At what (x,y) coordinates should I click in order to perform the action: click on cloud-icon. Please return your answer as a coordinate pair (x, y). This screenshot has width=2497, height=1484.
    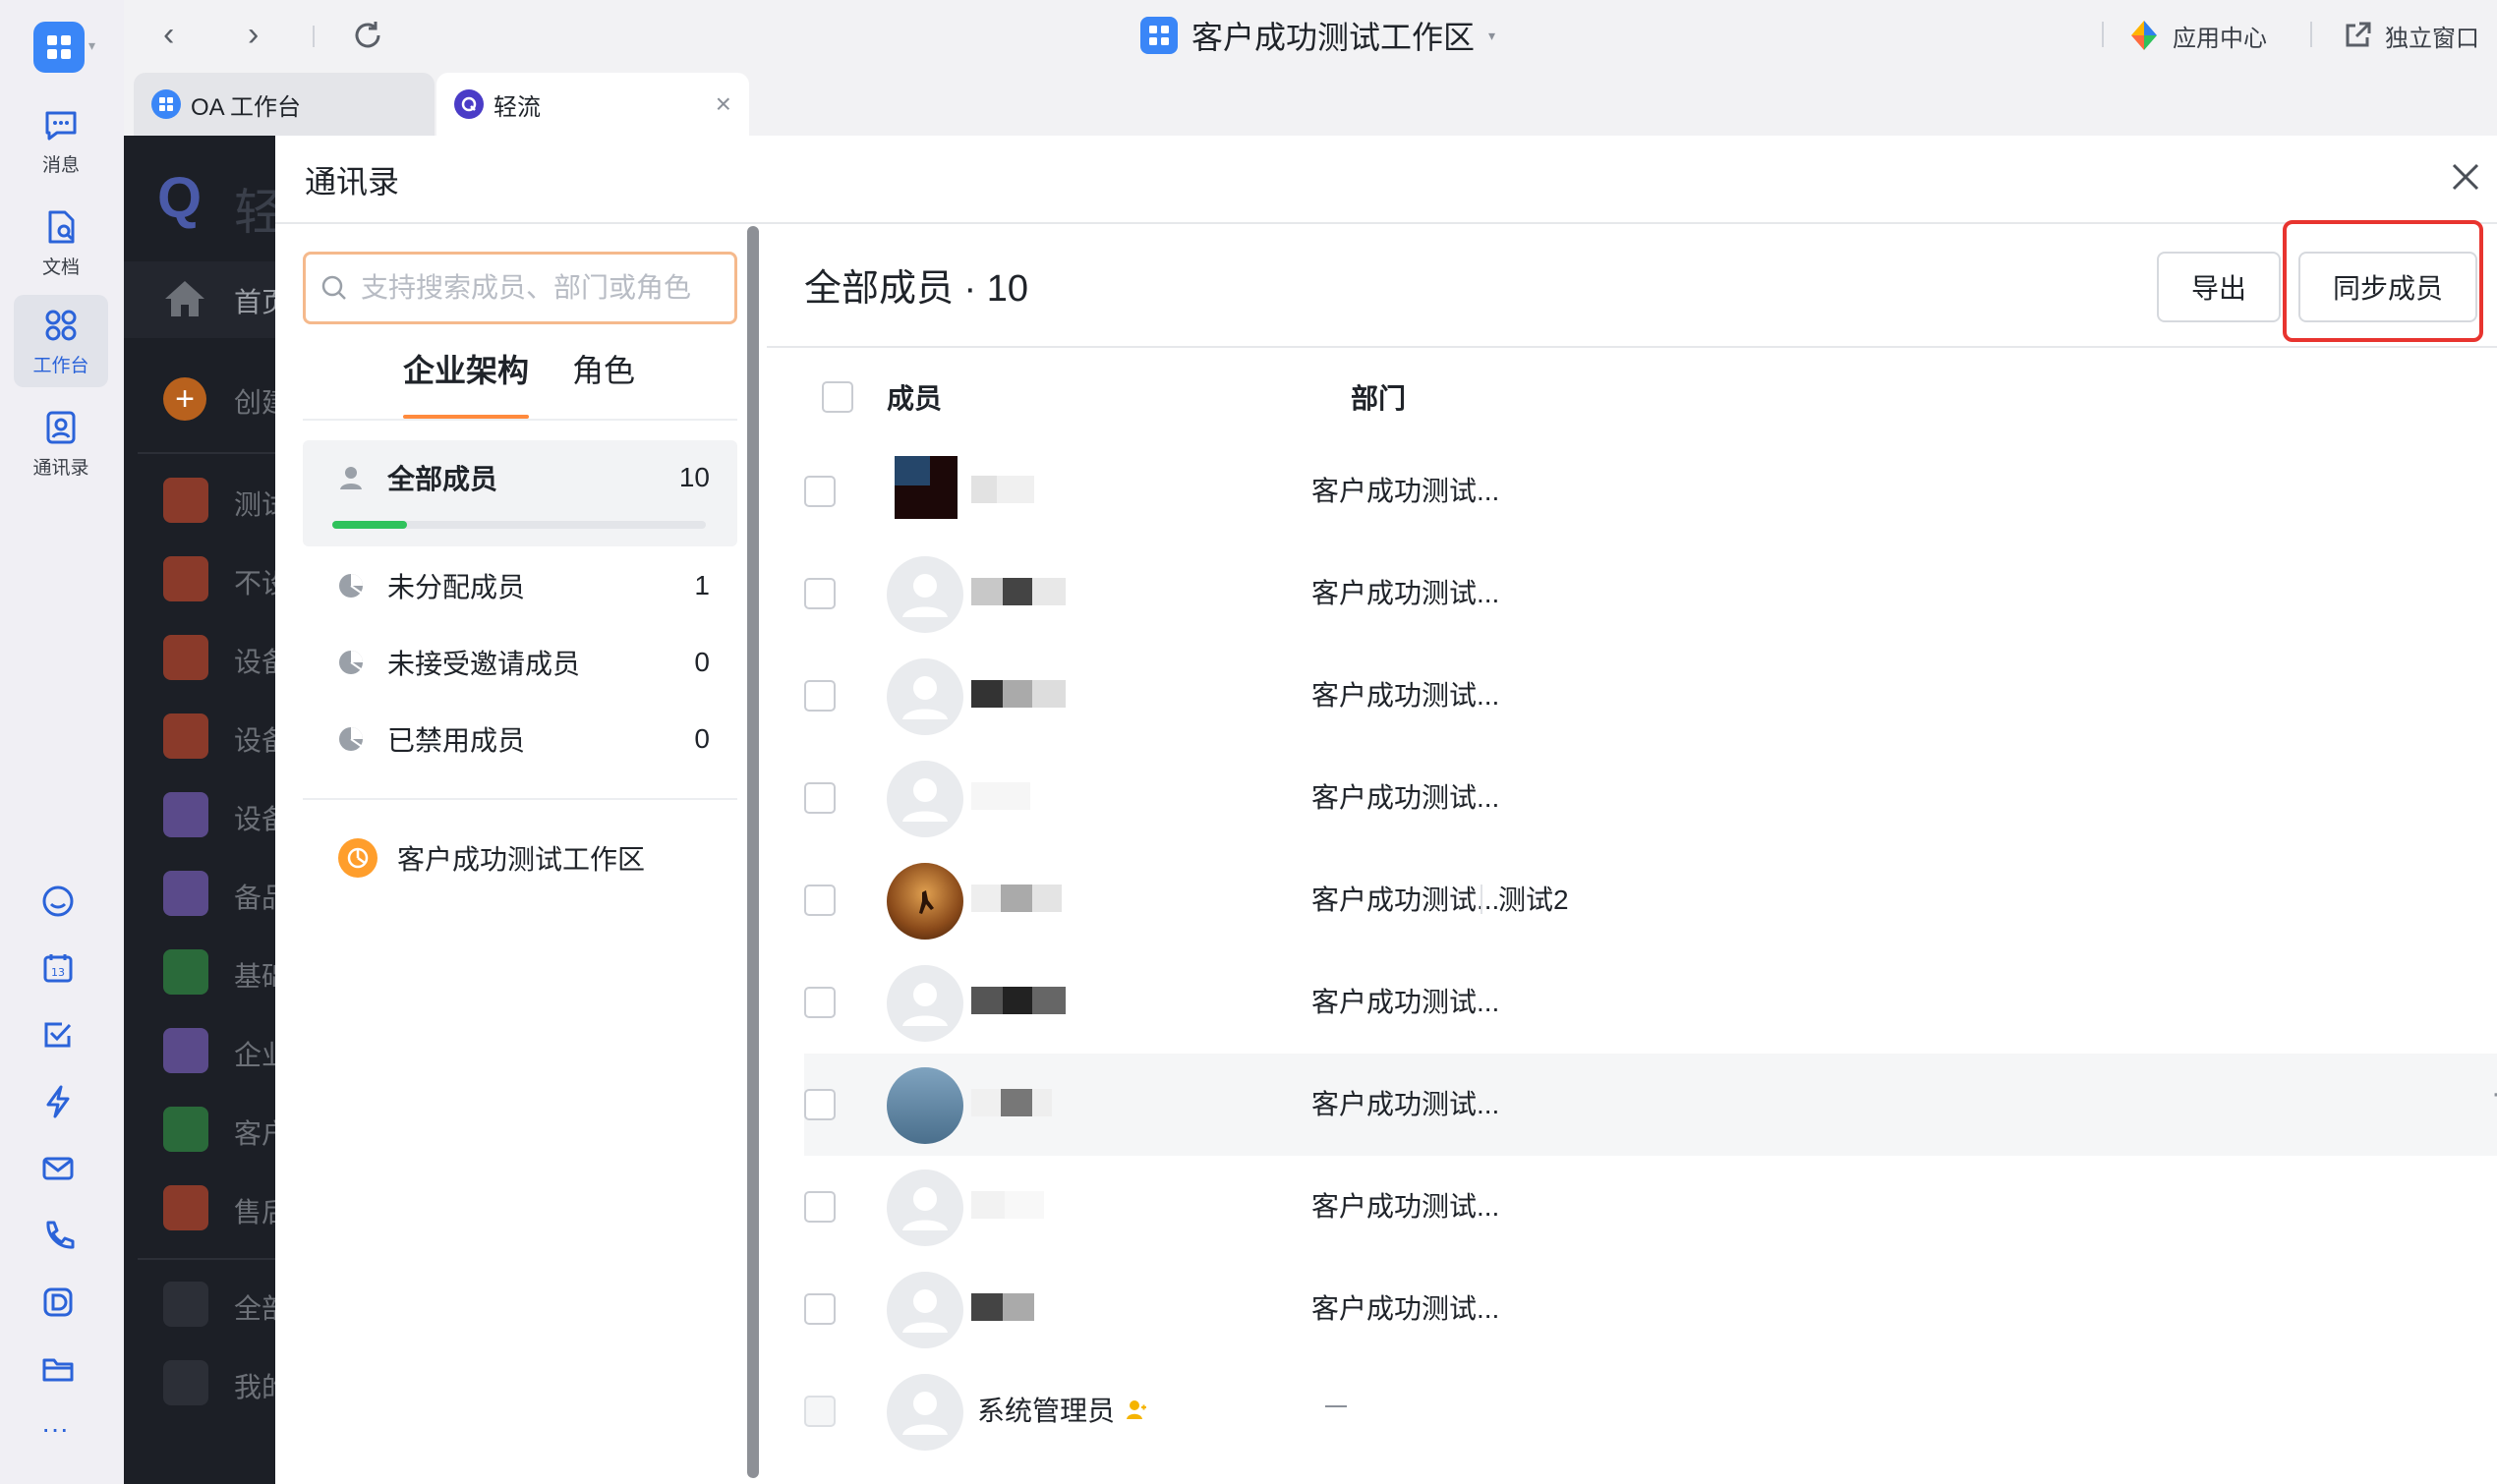
    Looking at the image, I should click on (58, 901).